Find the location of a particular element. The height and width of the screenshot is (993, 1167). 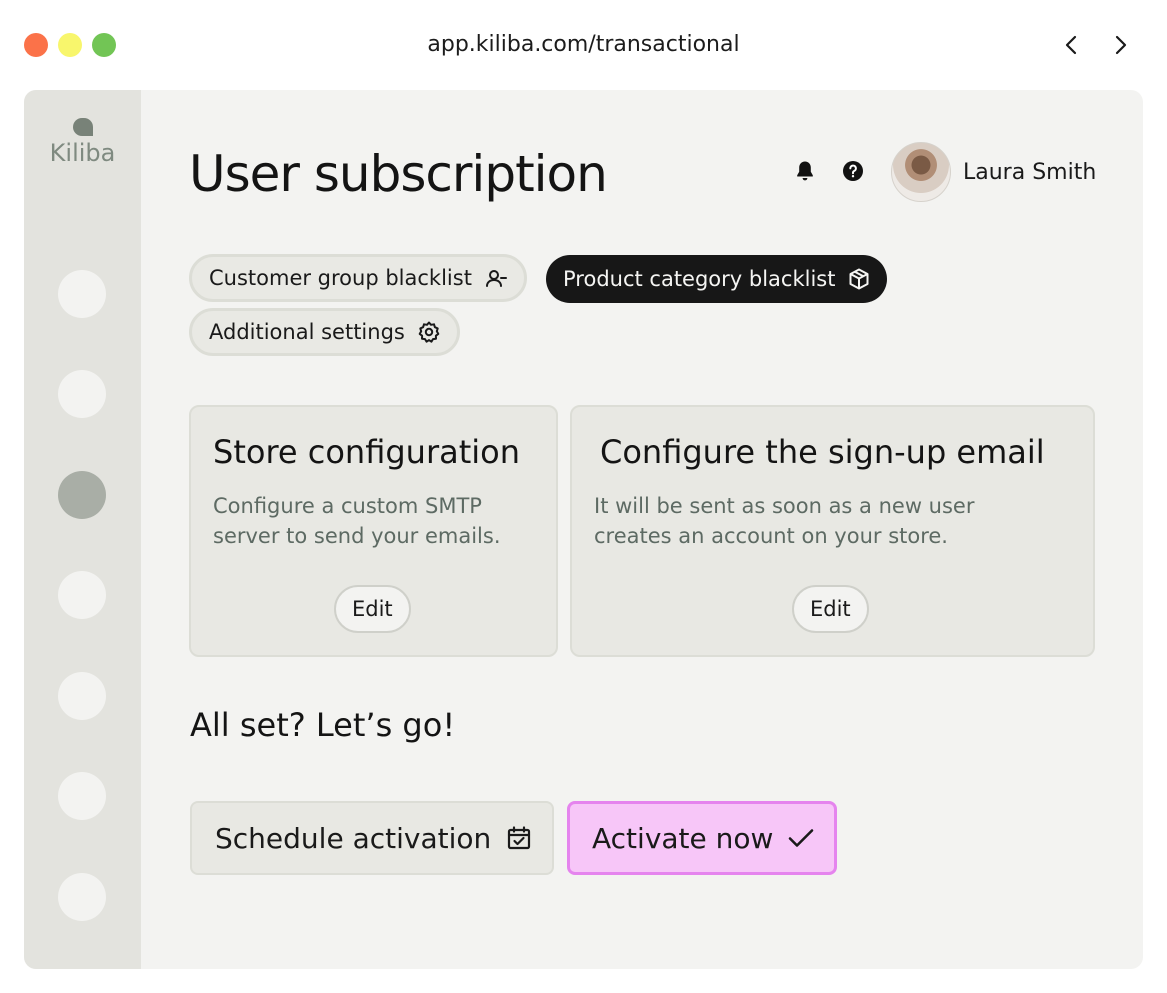

package-icon is located at coordinates (859, 279).